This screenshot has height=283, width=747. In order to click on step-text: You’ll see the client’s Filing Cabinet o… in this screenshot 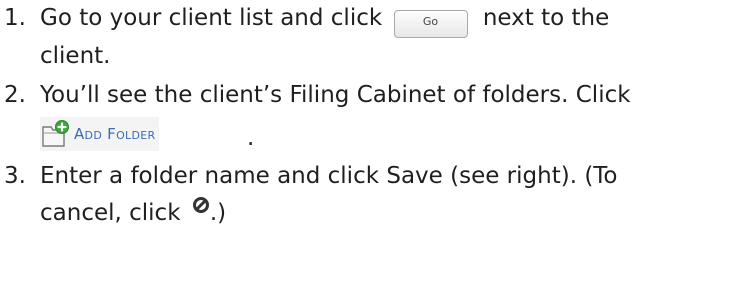, I will do `click(335, 95)`.